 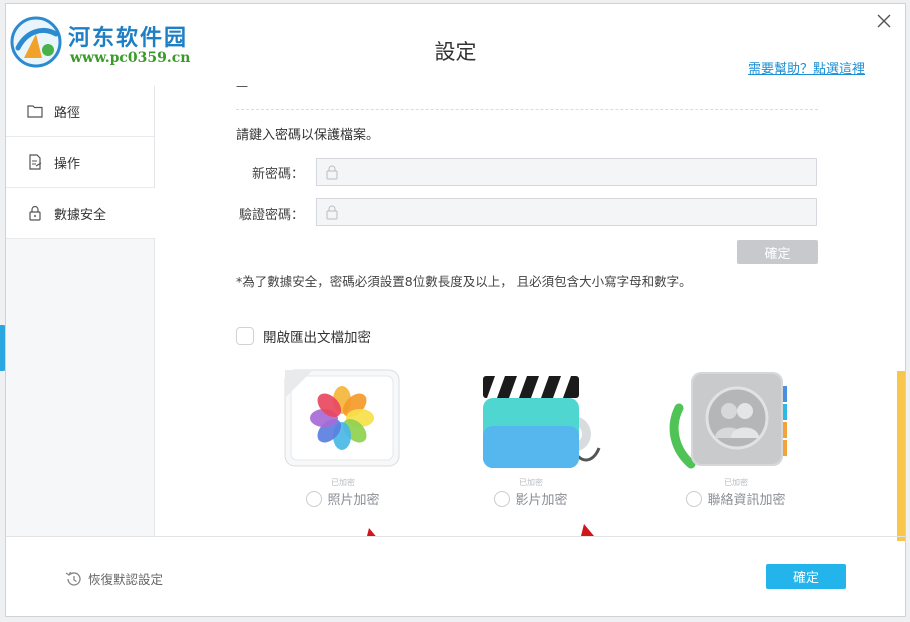 I want to click on photos-icon, so click(x=342, y=418).